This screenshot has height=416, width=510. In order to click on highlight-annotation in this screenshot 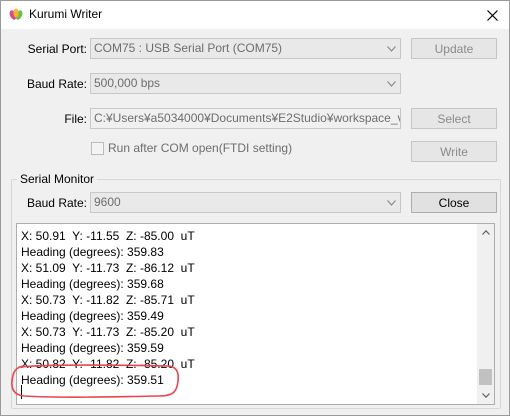, I will do `click(95, 381)`.